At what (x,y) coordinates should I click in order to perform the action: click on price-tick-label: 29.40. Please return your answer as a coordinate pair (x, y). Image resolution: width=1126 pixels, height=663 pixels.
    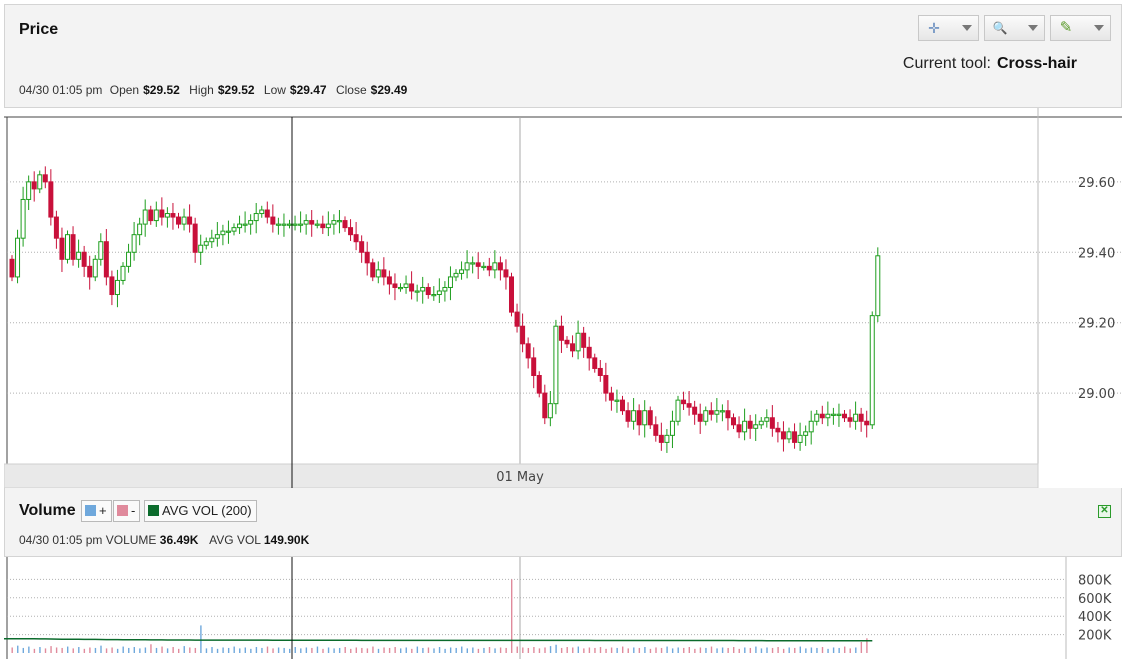
    Looking at the image, I should click on (1096, 253).